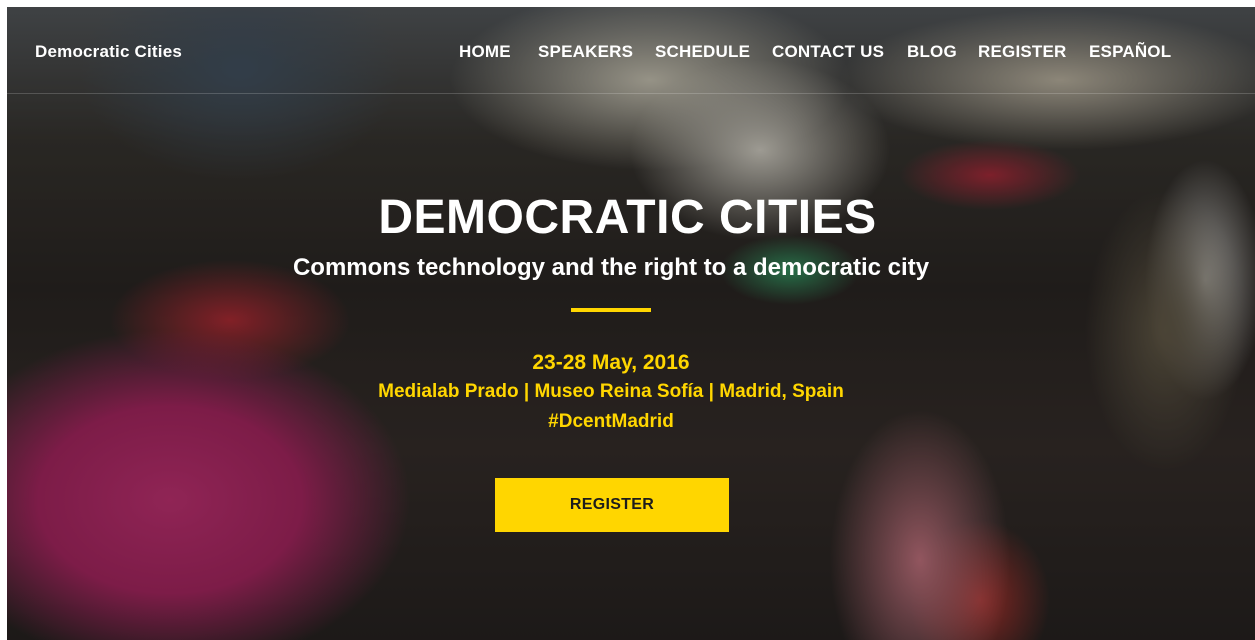 The height and width of the screenshot is (640, 1255). I want to click on nav-contact-us: CONTACT US, so click(828, 52).